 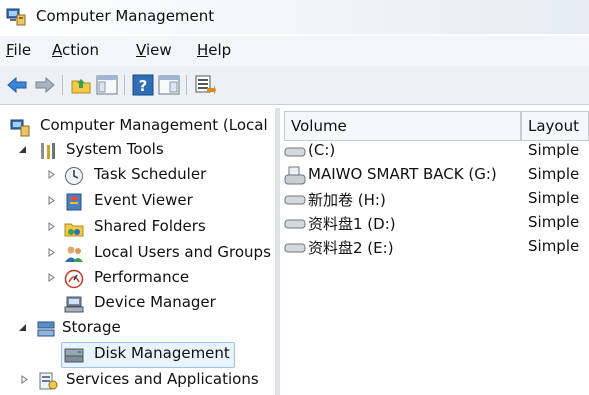 What do you see at coordinates (351, 248) in the screenshot?
I see `volume-name: 资料盘2 (E:)` at bounding box center [351, 248].